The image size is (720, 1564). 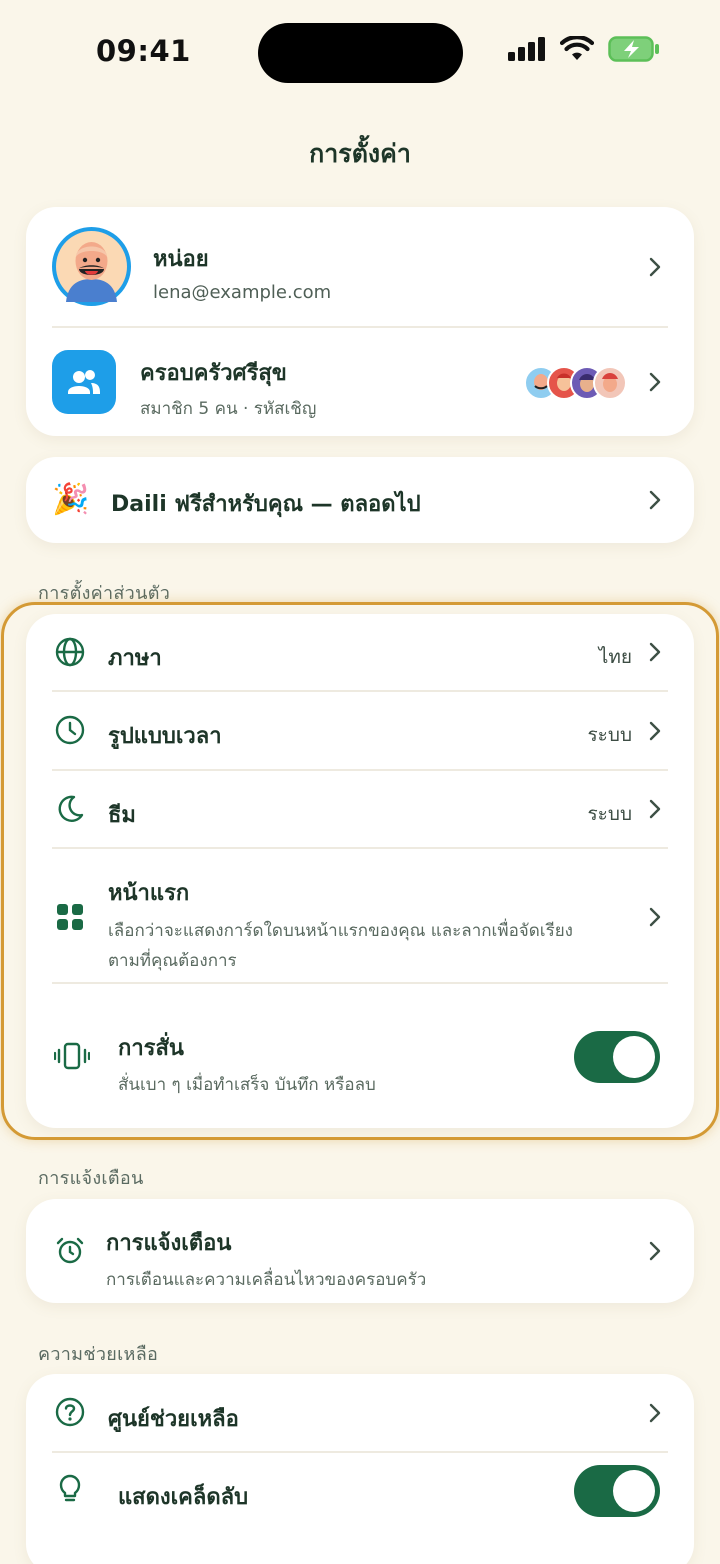 What do you see at coordinates (527, 49) in the screenshot?
I see `cellular-signal-icon` at bounding box center [527, 49].